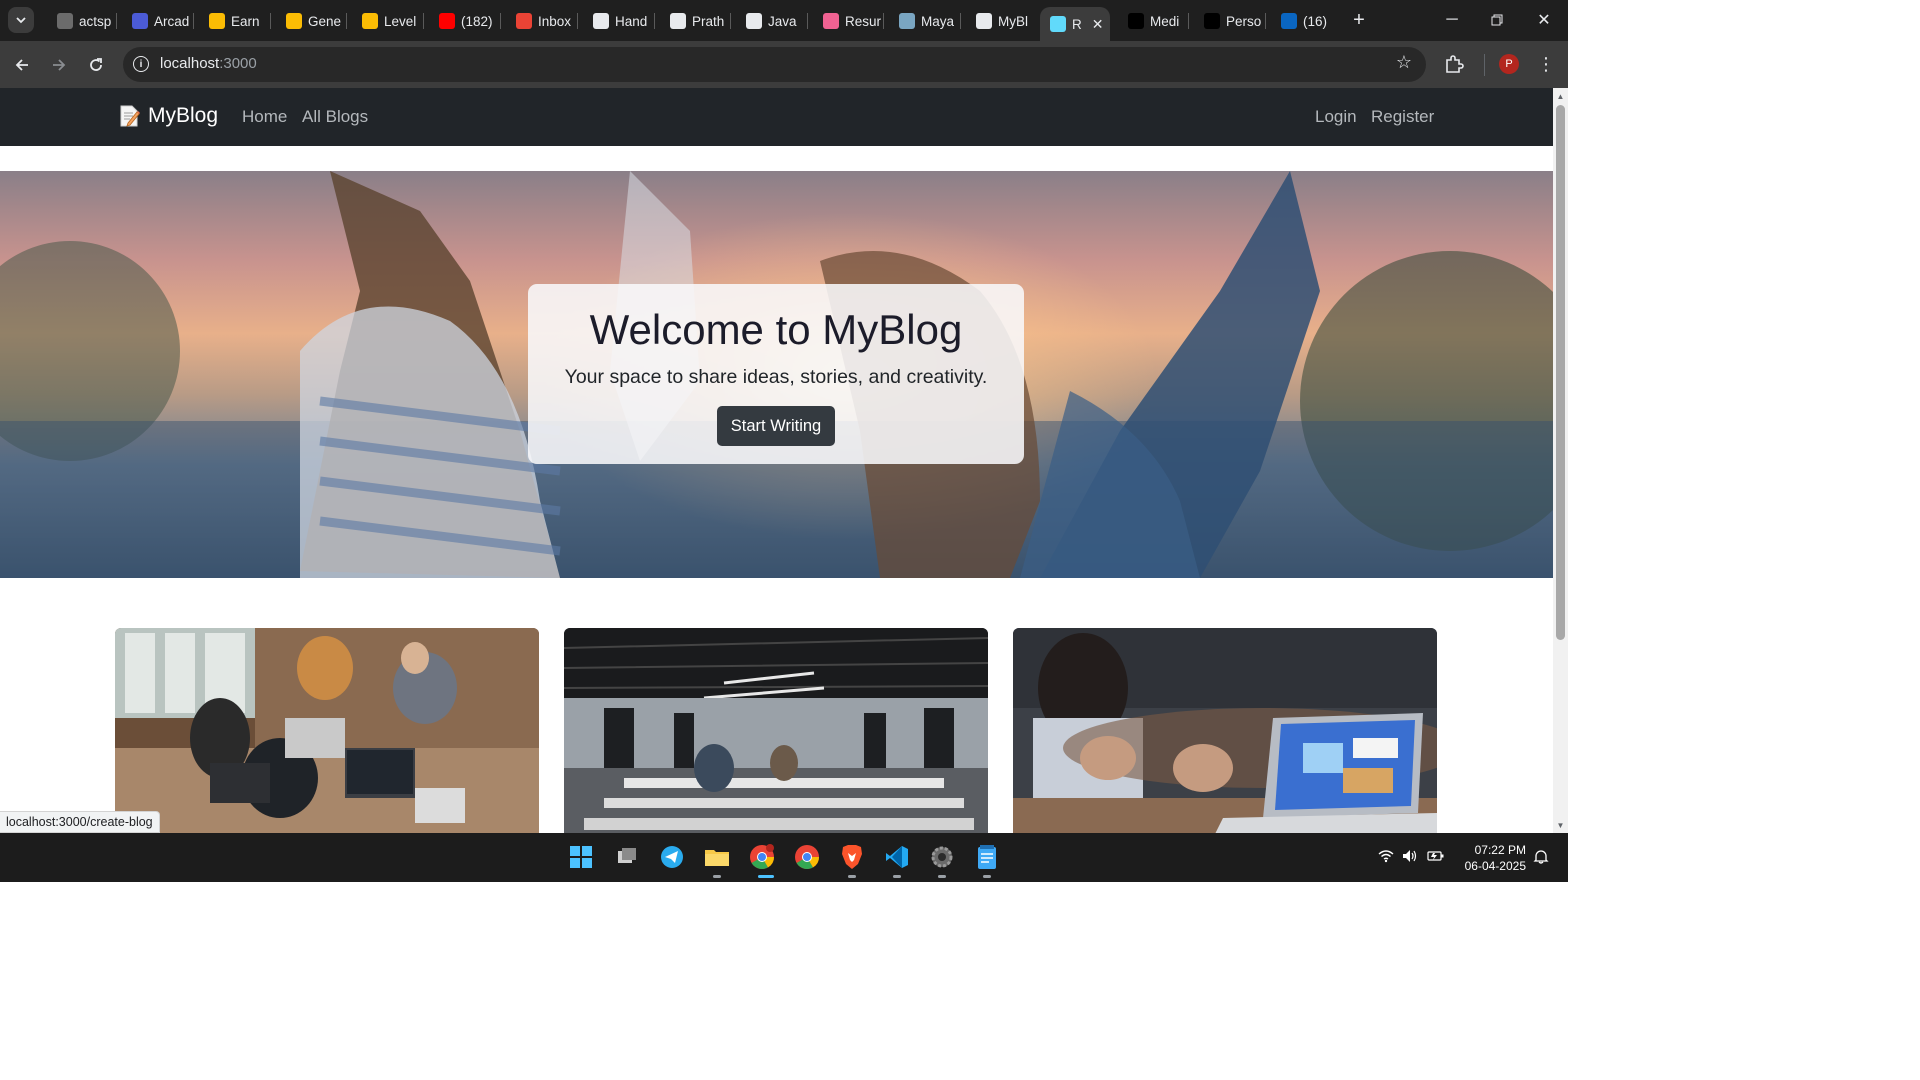 The width and height of the screenshot is (1920, 1080). Describe the element at coordinates (852, 857) in the screenshot. I see `brave-icon` at that location.